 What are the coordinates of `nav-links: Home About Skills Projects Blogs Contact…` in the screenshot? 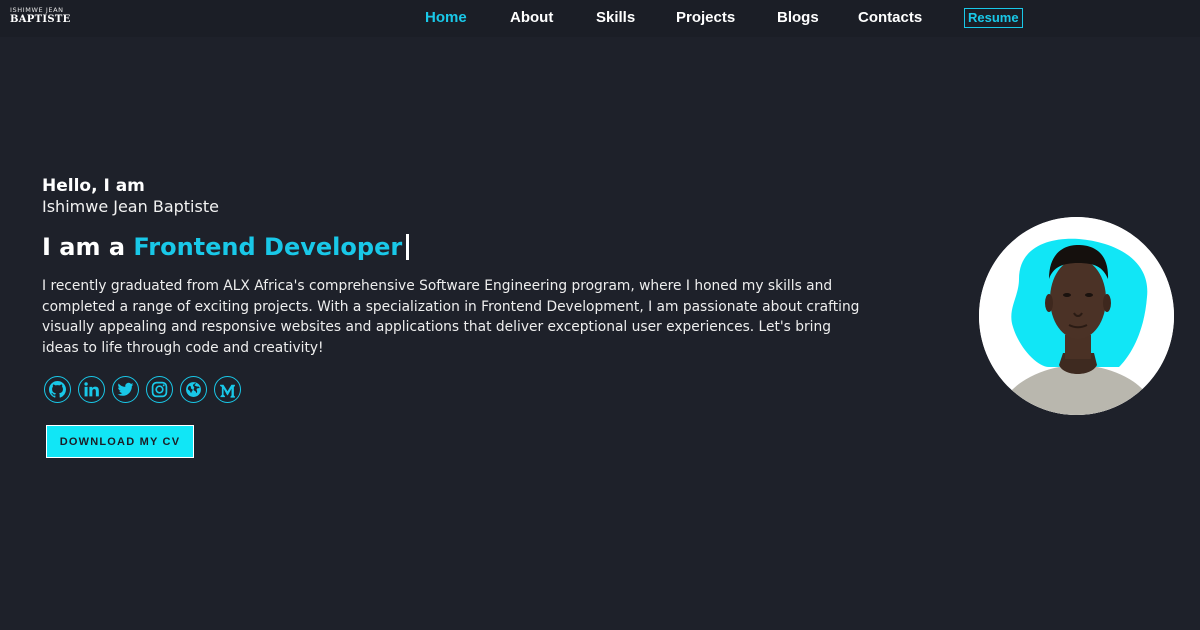 It's located at (600, 18).